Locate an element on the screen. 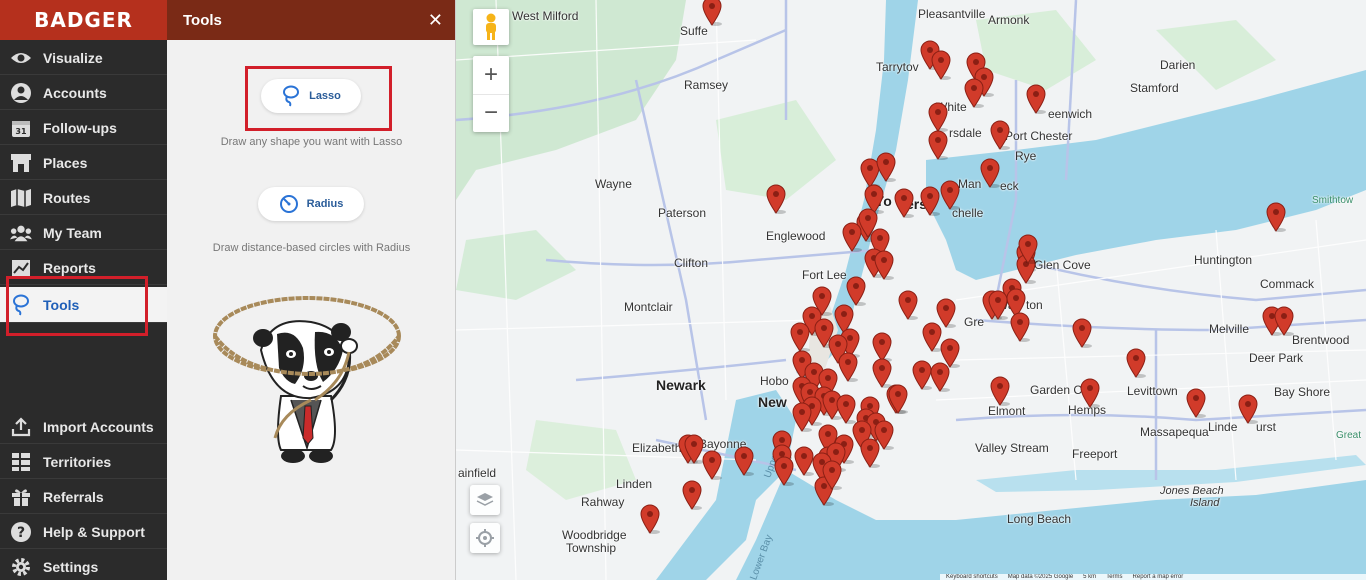 This screenshot has width=1366, height=584. nav-item-reports: Reports is located at coordinates (83, 268).